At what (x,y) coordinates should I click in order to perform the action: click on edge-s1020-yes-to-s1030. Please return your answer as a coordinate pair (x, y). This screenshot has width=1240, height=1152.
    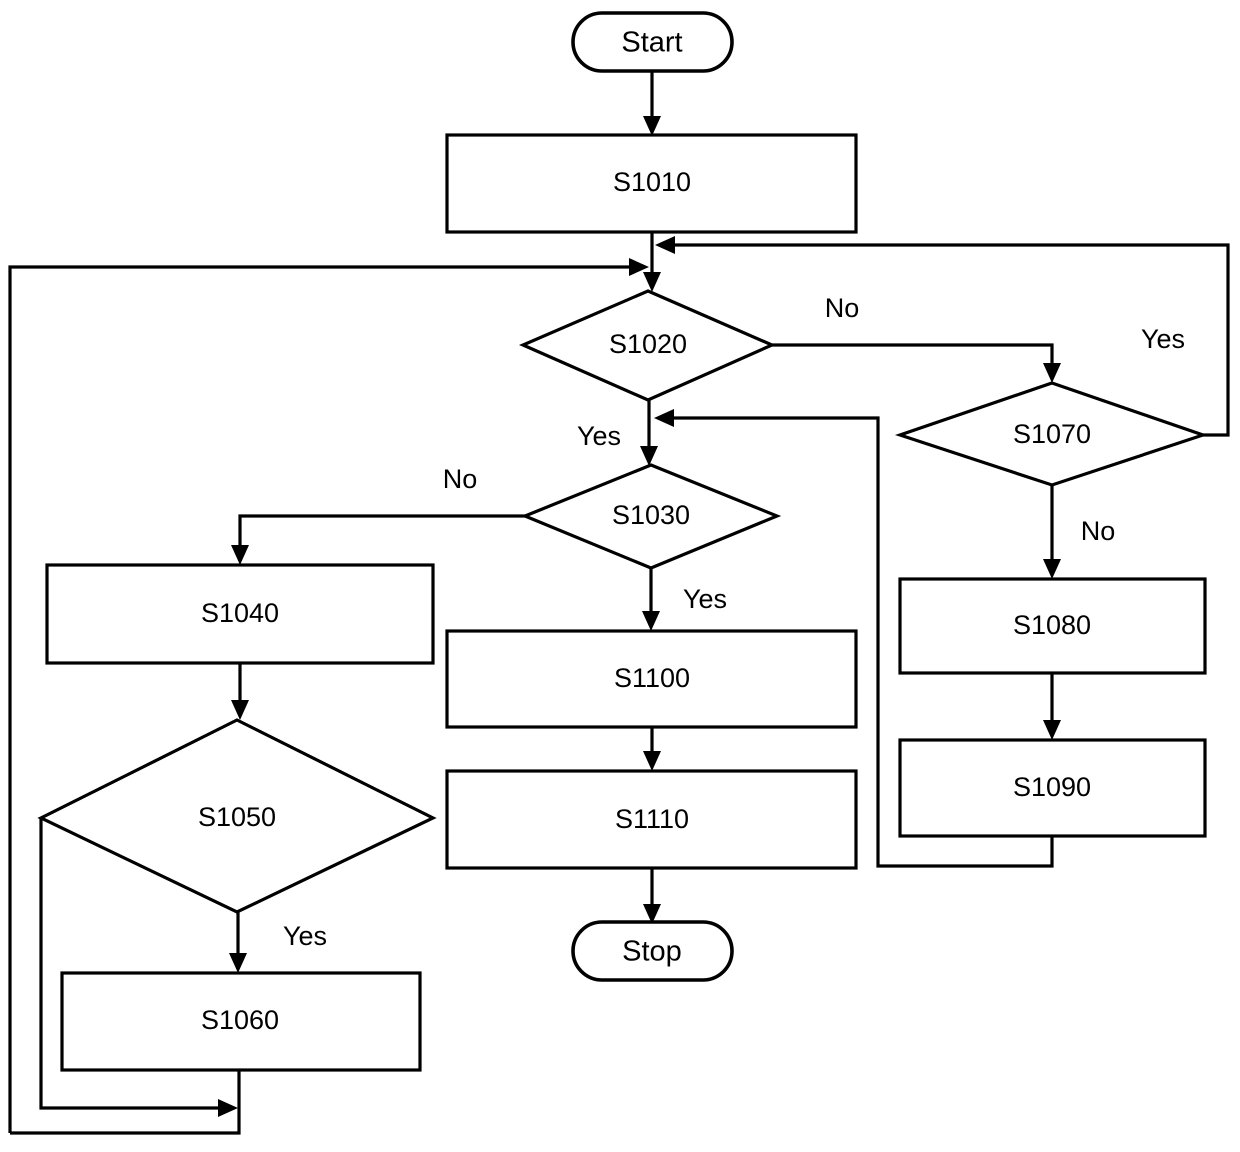
    Looking at the image, I should click on (649, 433).